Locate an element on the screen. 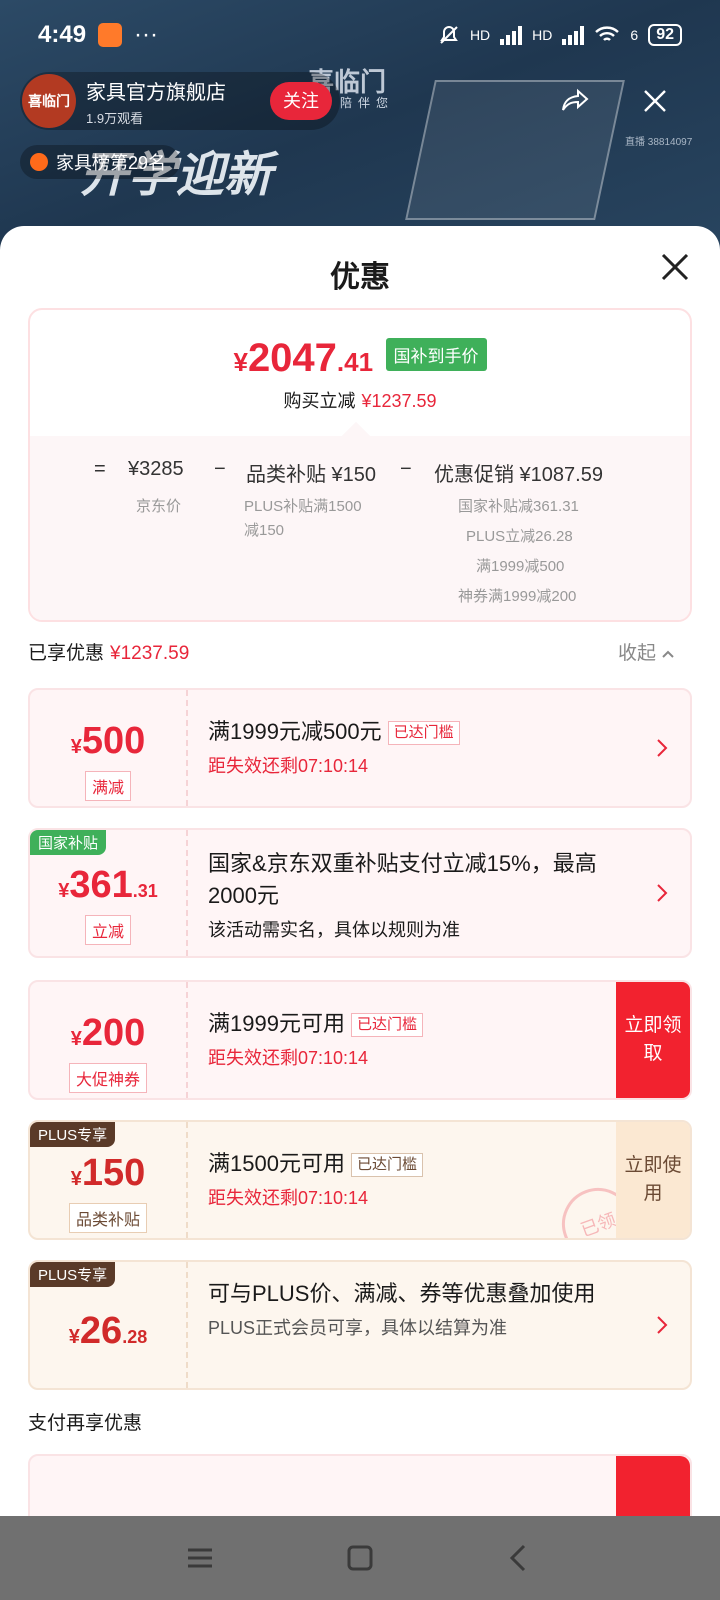 The width and height of the screenshot is (720, 1600). coupon-title: 满1500元可用 is located at coordinates (276, 1163).